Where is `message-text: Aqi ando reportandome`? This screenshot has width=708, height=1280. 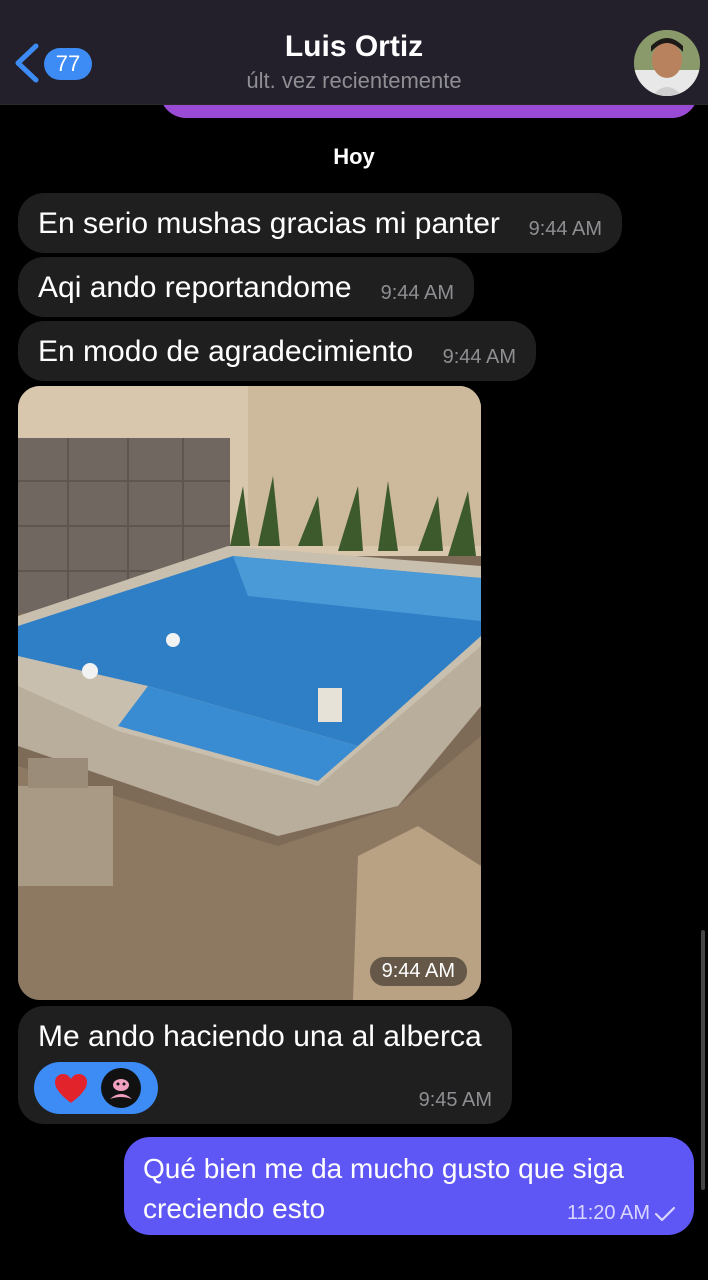 message-text: Aqi ando reportandome is located at coordinates (195, 287).